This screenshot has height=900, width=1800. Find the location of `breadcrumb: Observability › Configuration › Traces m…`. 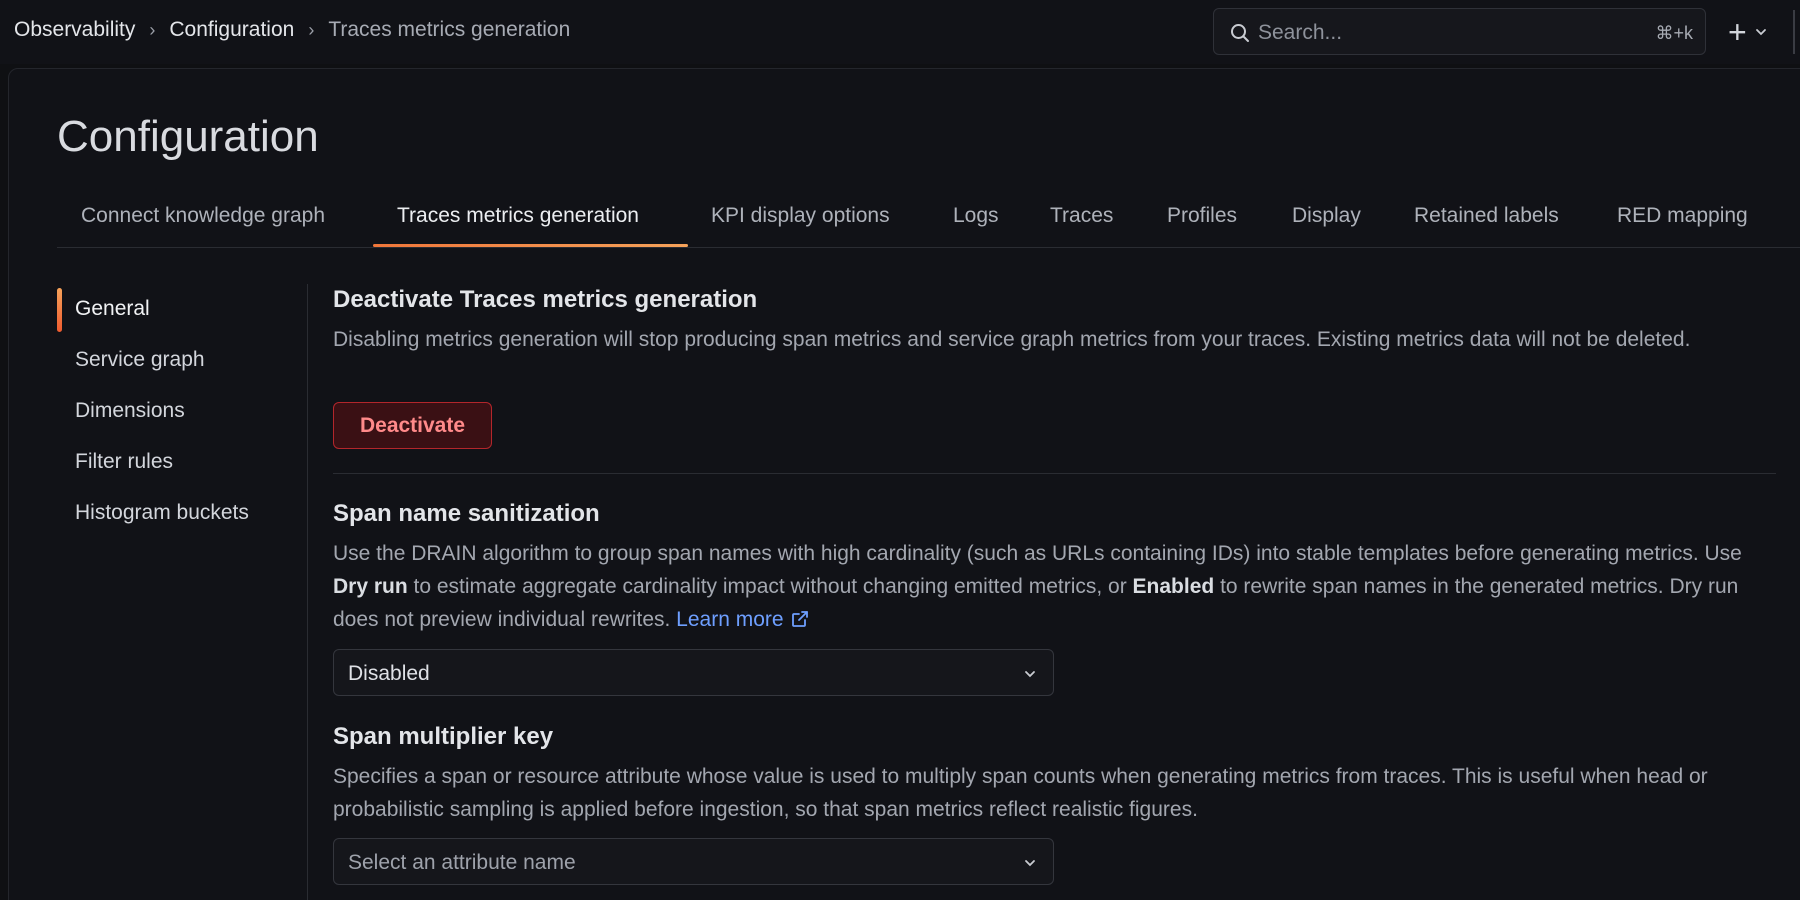

breadcrumb: Observability › Configuration › Traces m… is located at coordinates (292, 30).